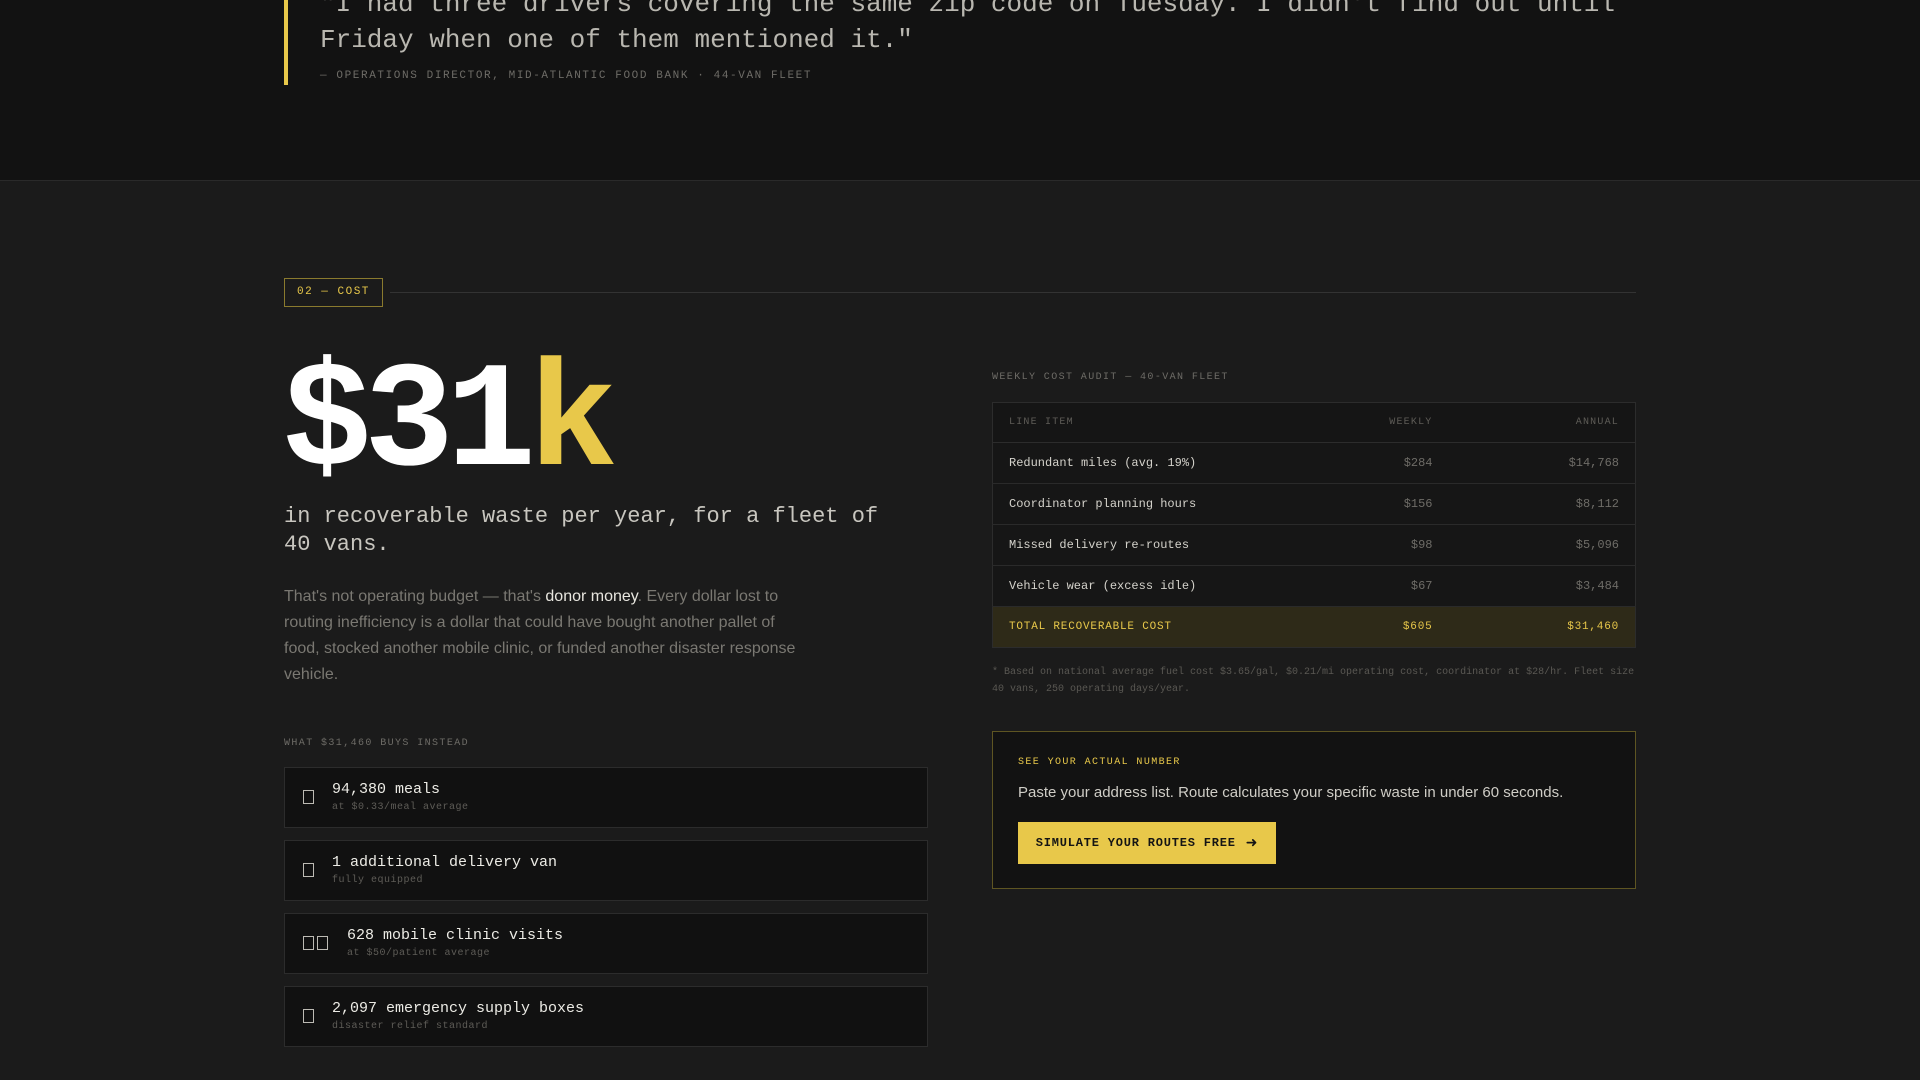 This screenshot has width=1920, height=1080. What do you see at coordinates (1372, 627) in the screenshot?
I see `total-weekly: $605` at bounding box center [1372, 627].